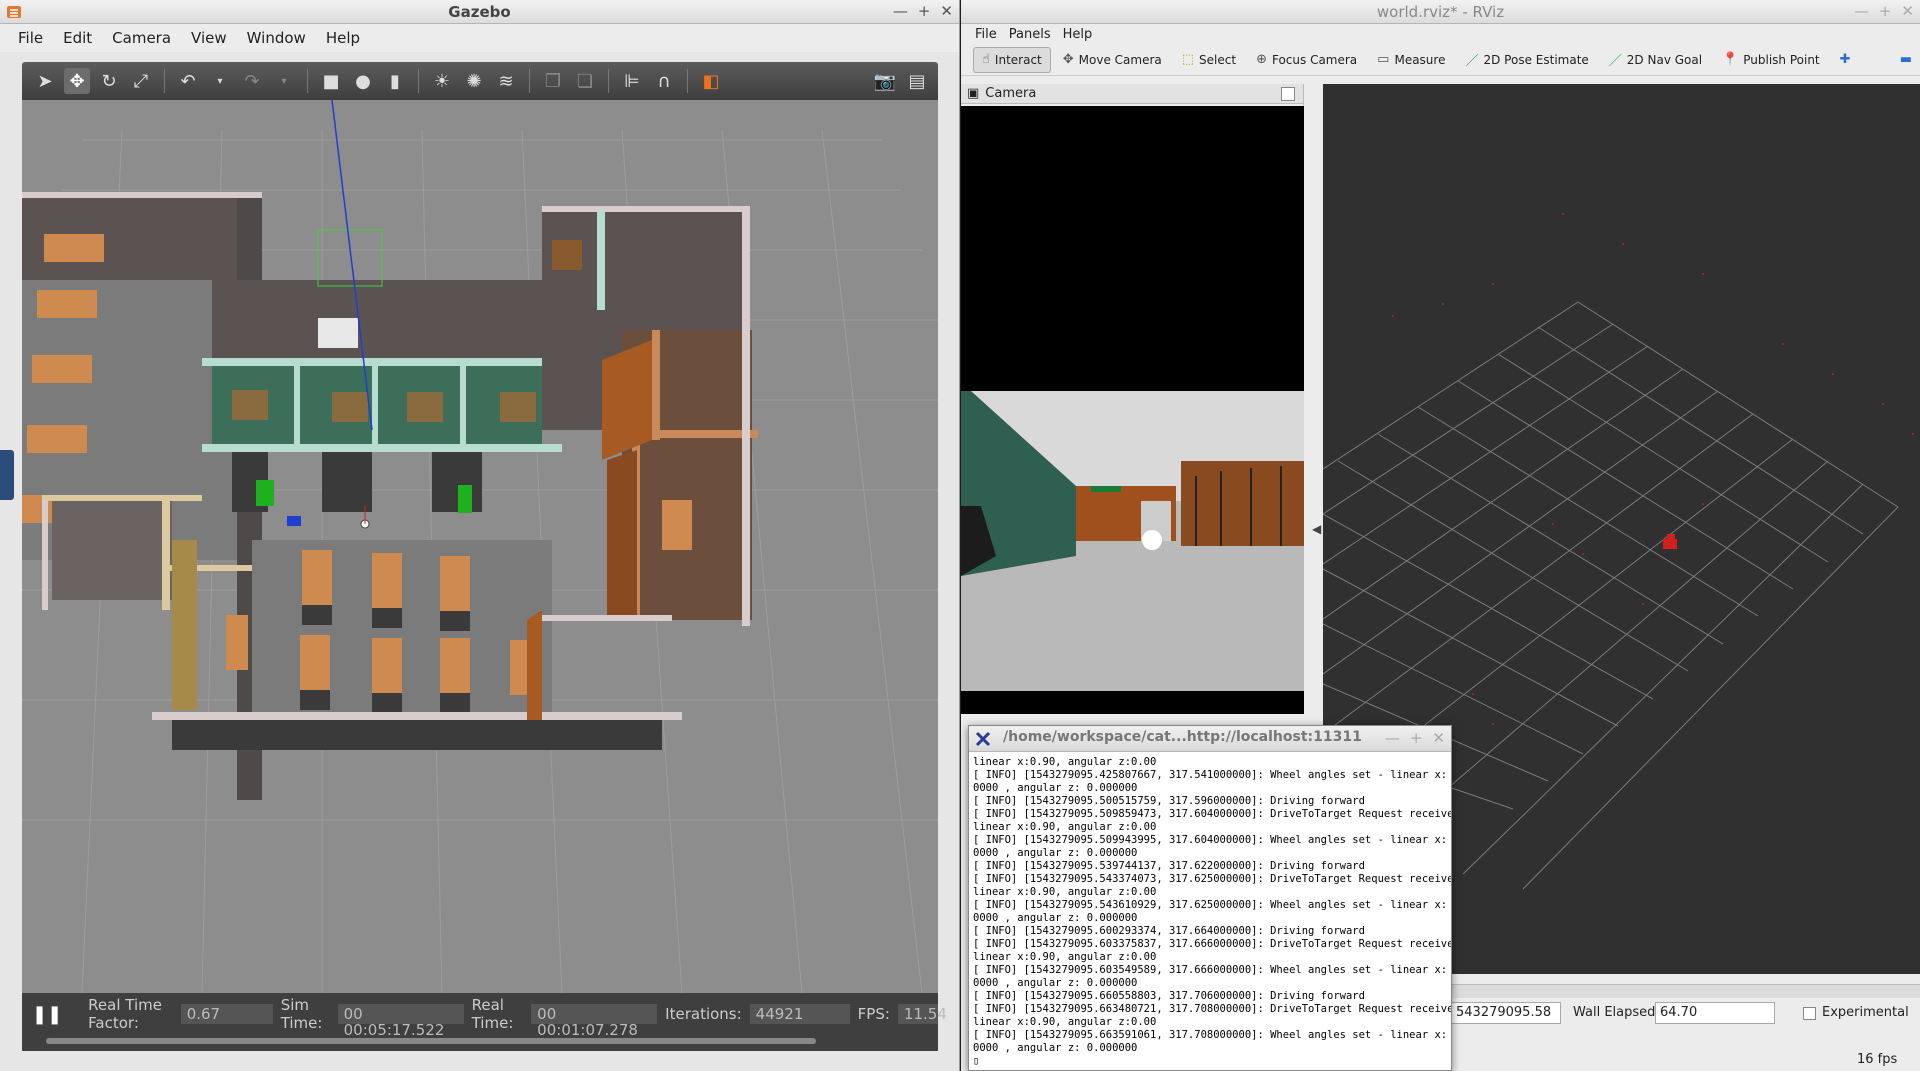  Describe the element at coordinates (45, 81) in the screenshot. I see `select-arrow-icon: ➤` at that location.